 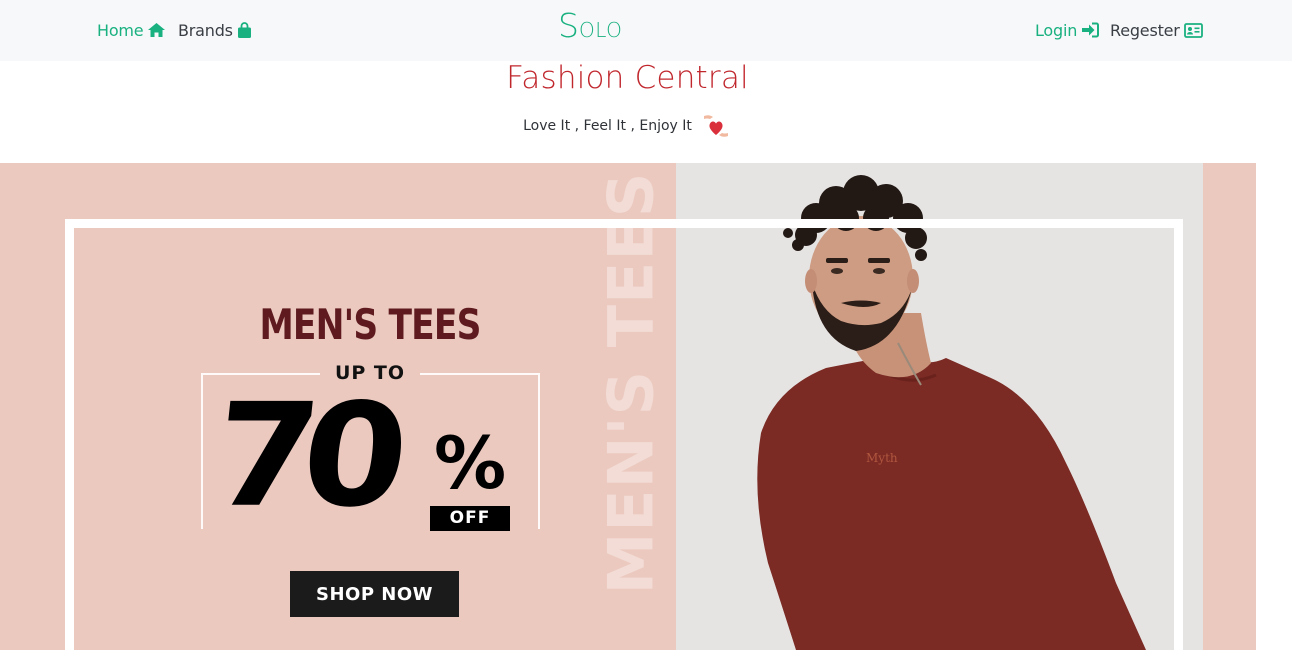 What do you see at coordinates (470, 518) in the screenshot?
I see `discount-off-label: OFF` at bounding box center [470, 518].